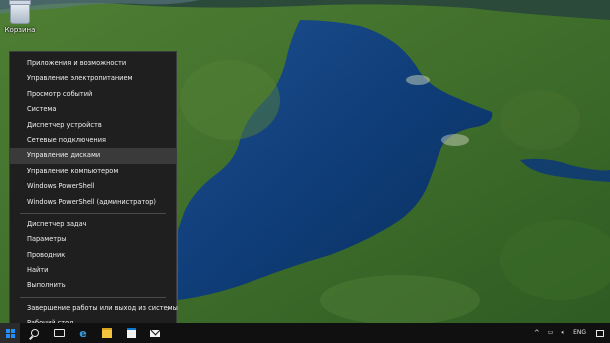 The width and height of the screenshot is (610, 343). I want to click on recycle-bin-icon, so click(20, 12).